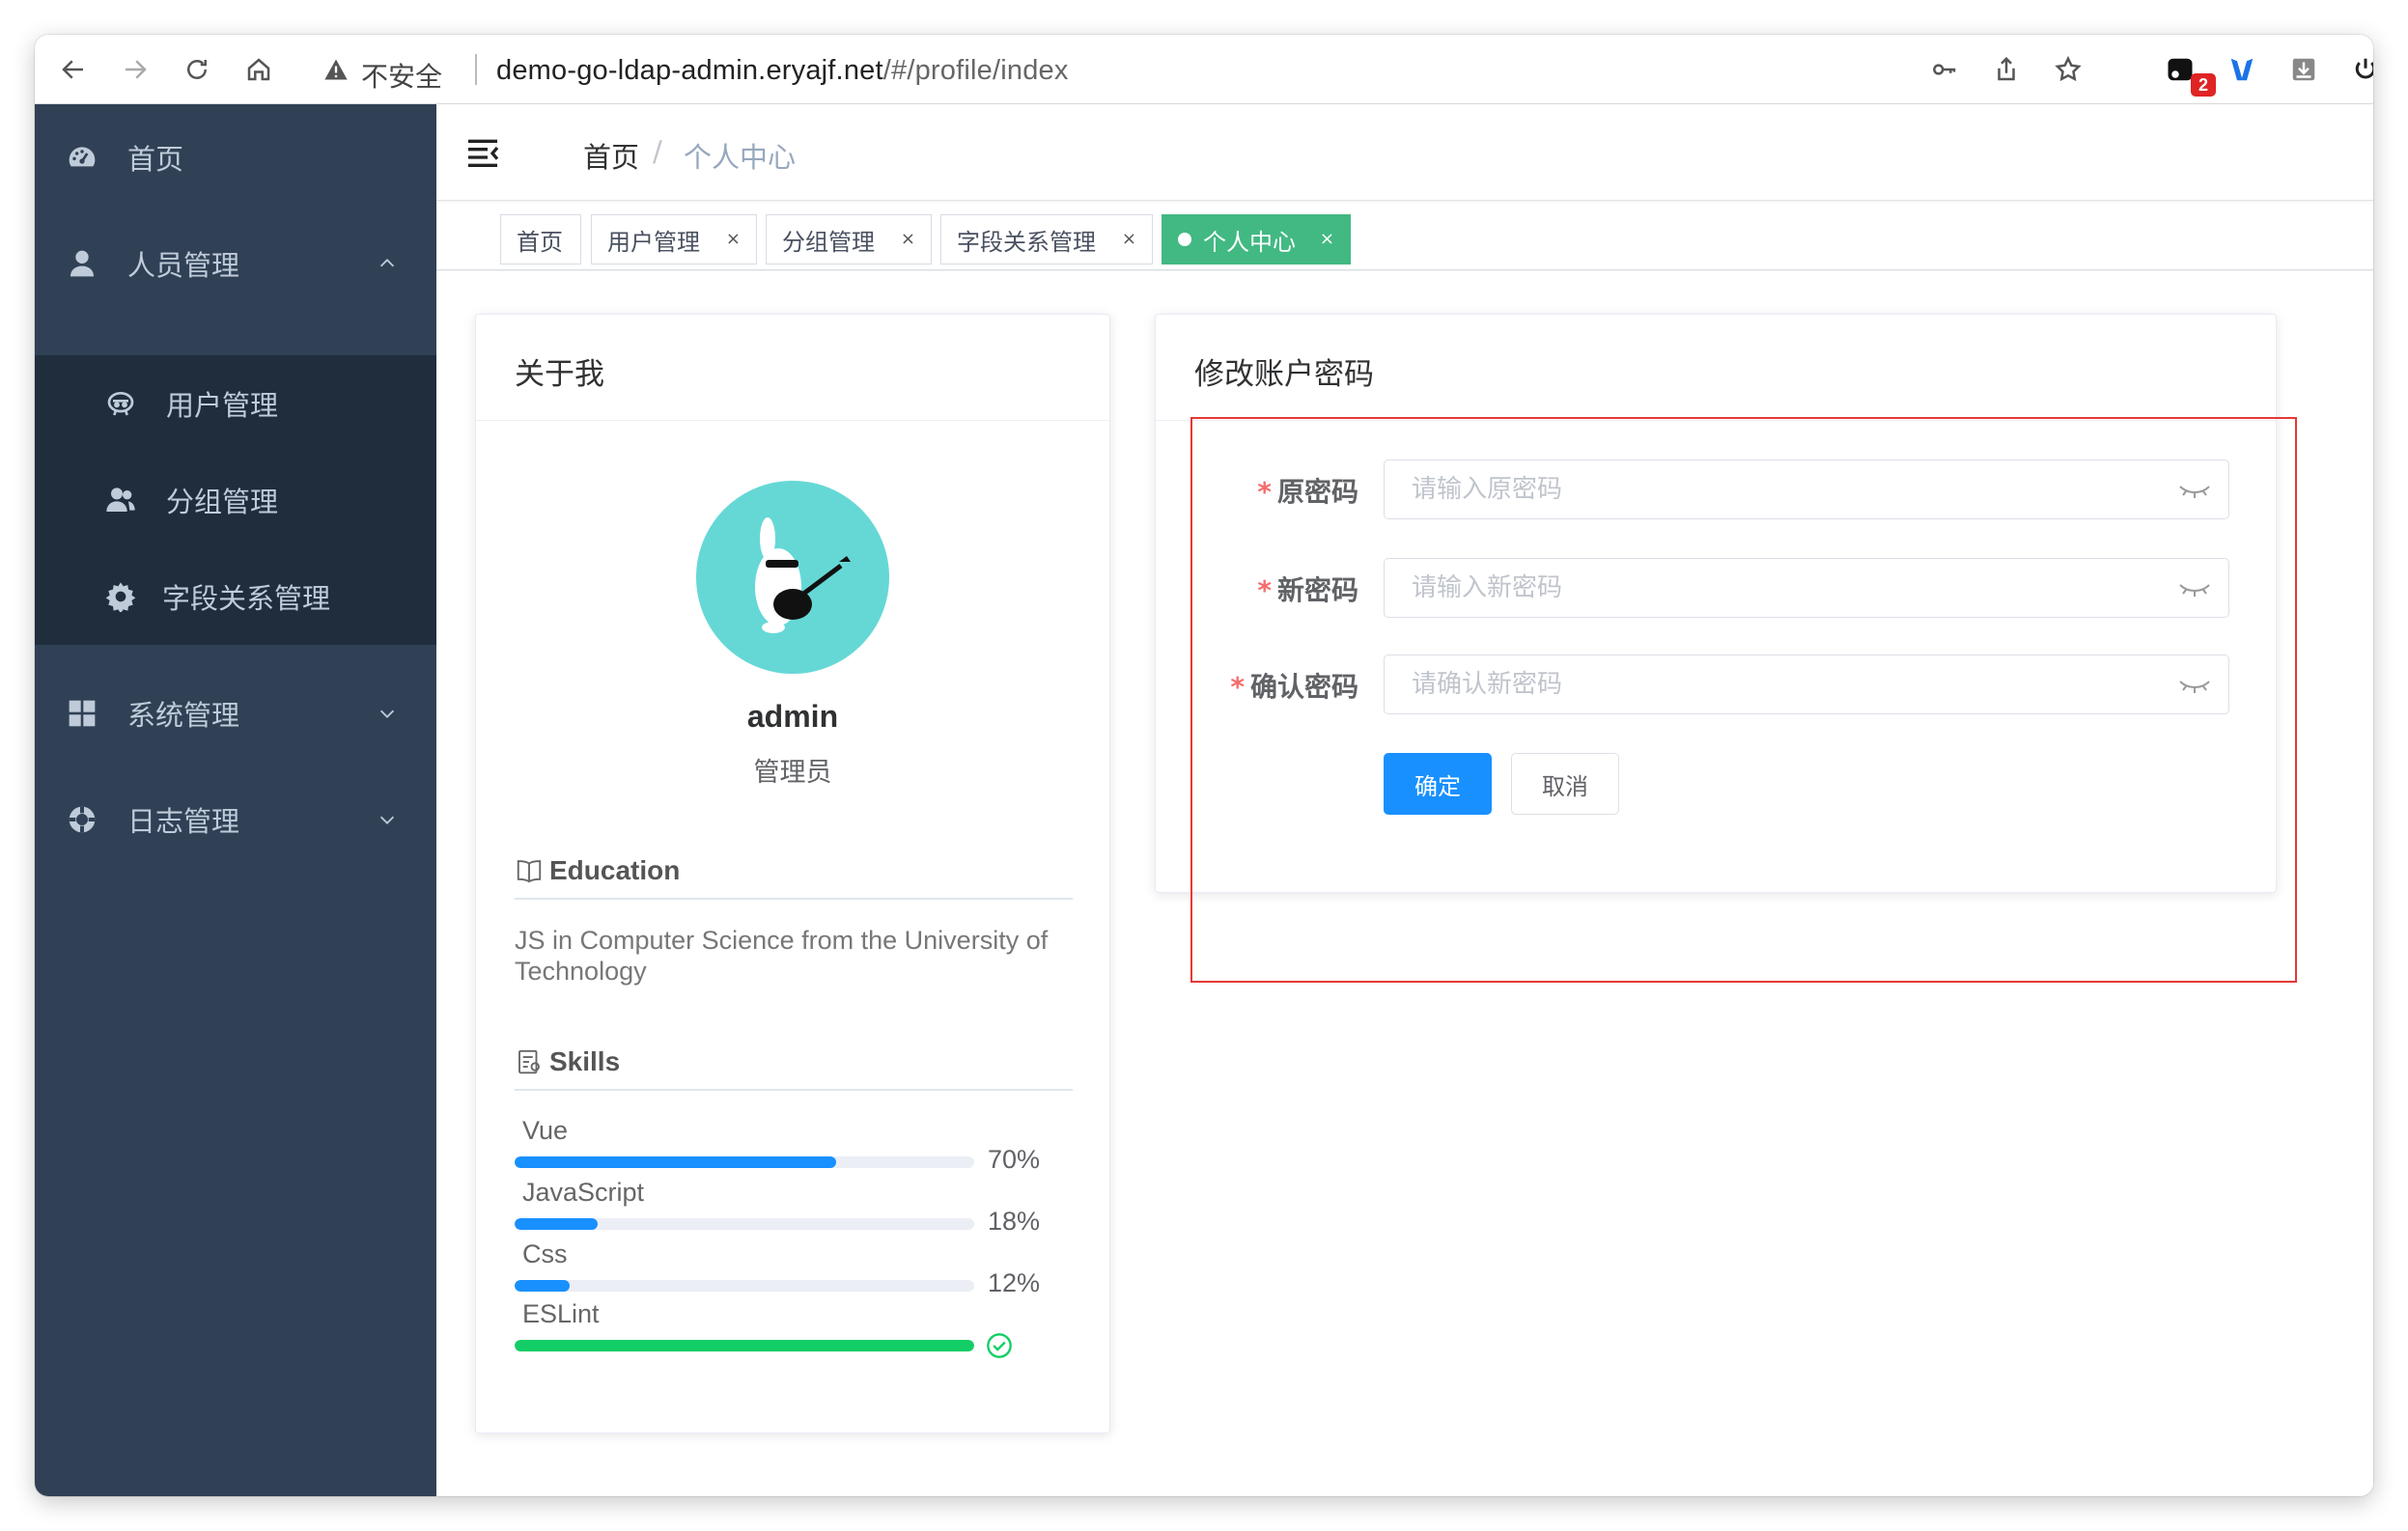 Image resolution: width=2408 pixels, height=1531 pixels. I want to click on skill-name: Css, so click(545, 1253).